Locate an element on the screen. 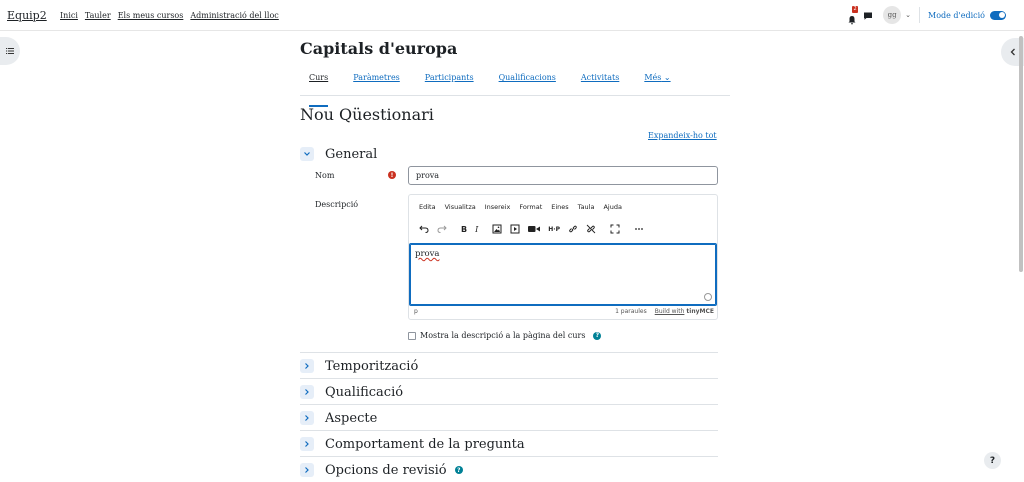  more-horizontal-icon is located at coordinates (639, 229).